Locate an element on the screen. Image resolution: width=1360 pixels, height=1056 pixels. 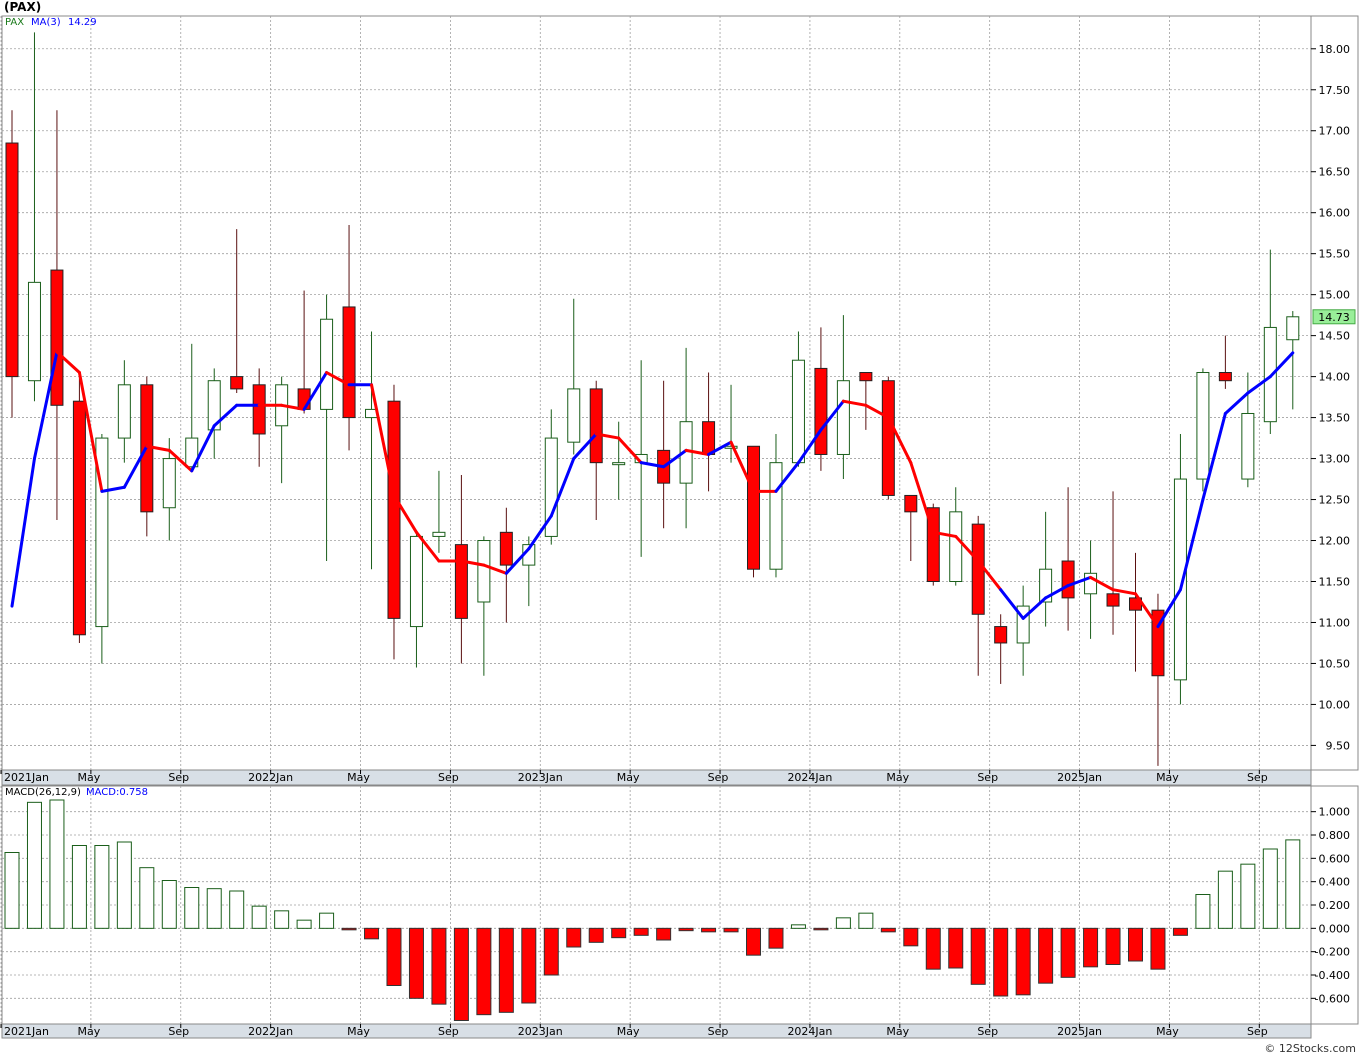
price-tick-label: 13.00 is located at coordinates (1335, 459).